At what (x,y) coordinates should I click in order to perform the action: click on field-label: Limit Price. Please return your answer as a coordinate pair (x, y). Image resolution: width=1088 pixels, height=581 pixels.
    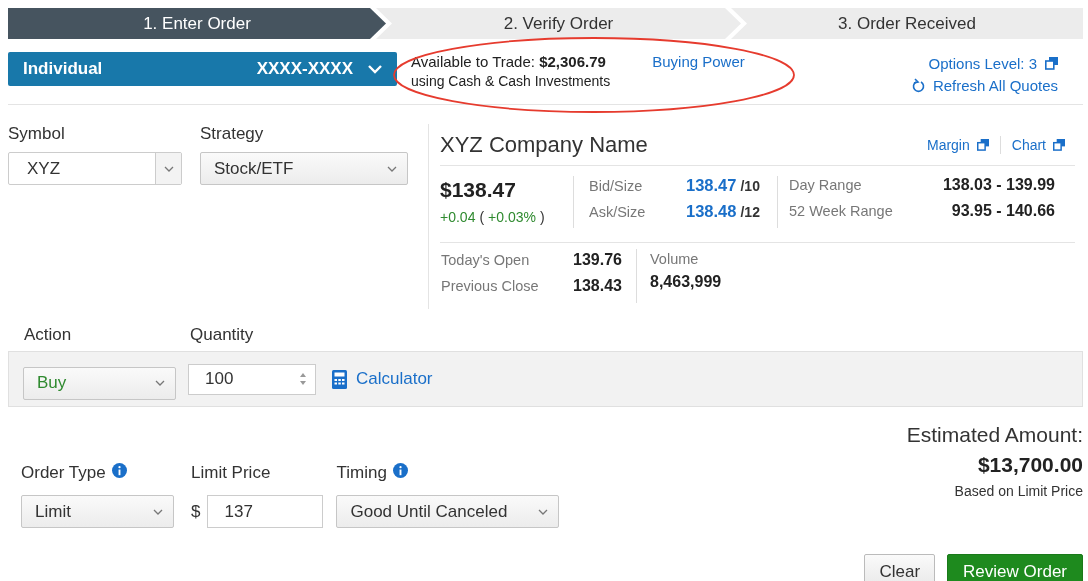
    Looking at the image, I should click on (231, 473).